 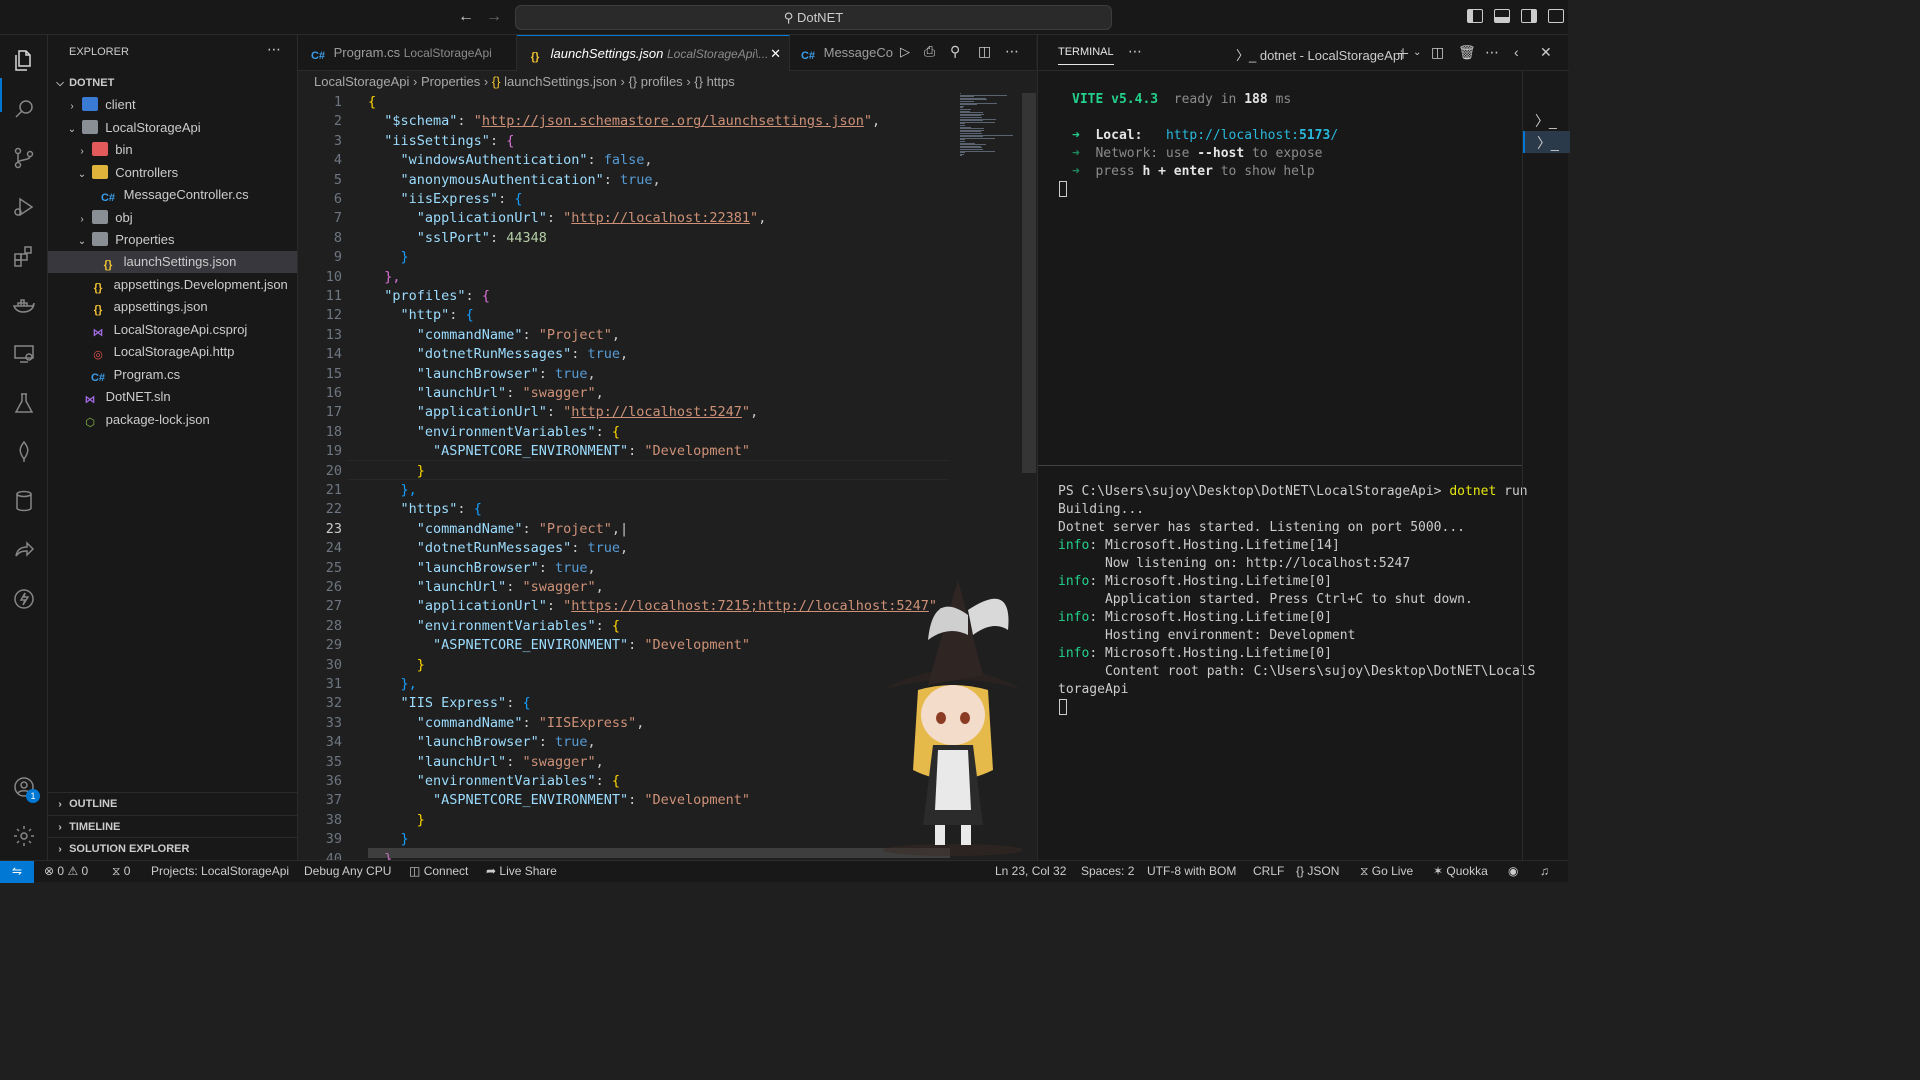 What do you see at coordinates (220, 871) in the screenshot?
I see `projects-status: Projects: LocalStorageApi` at bounding box center [220, 871].